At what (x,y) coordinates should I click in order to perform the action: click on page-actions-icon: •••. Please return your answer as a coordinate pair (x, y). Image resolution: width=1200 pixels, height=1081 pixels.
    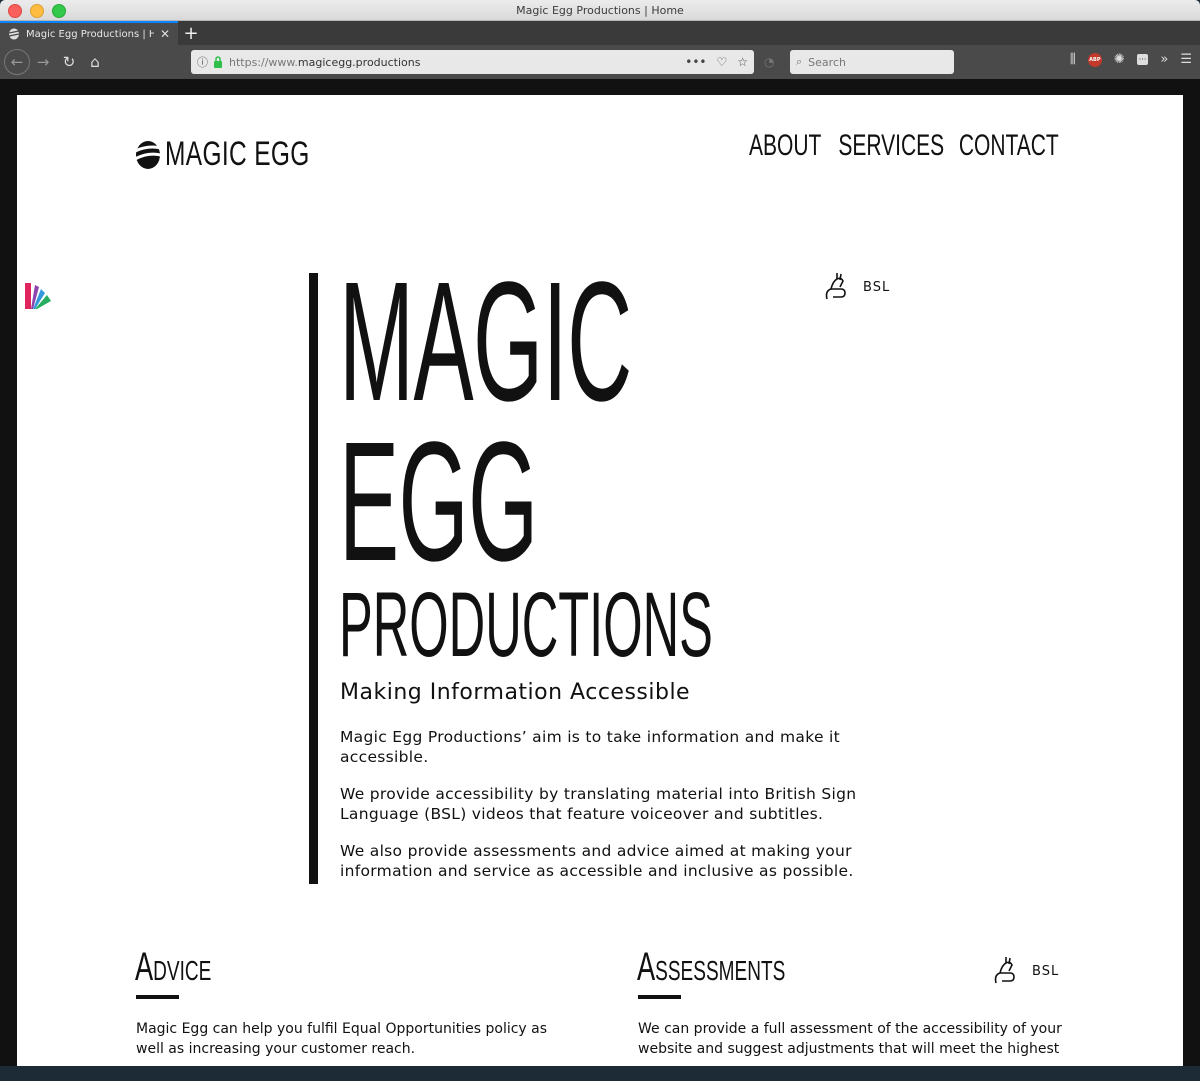
    Looking at the image, I should click on (695, 62).